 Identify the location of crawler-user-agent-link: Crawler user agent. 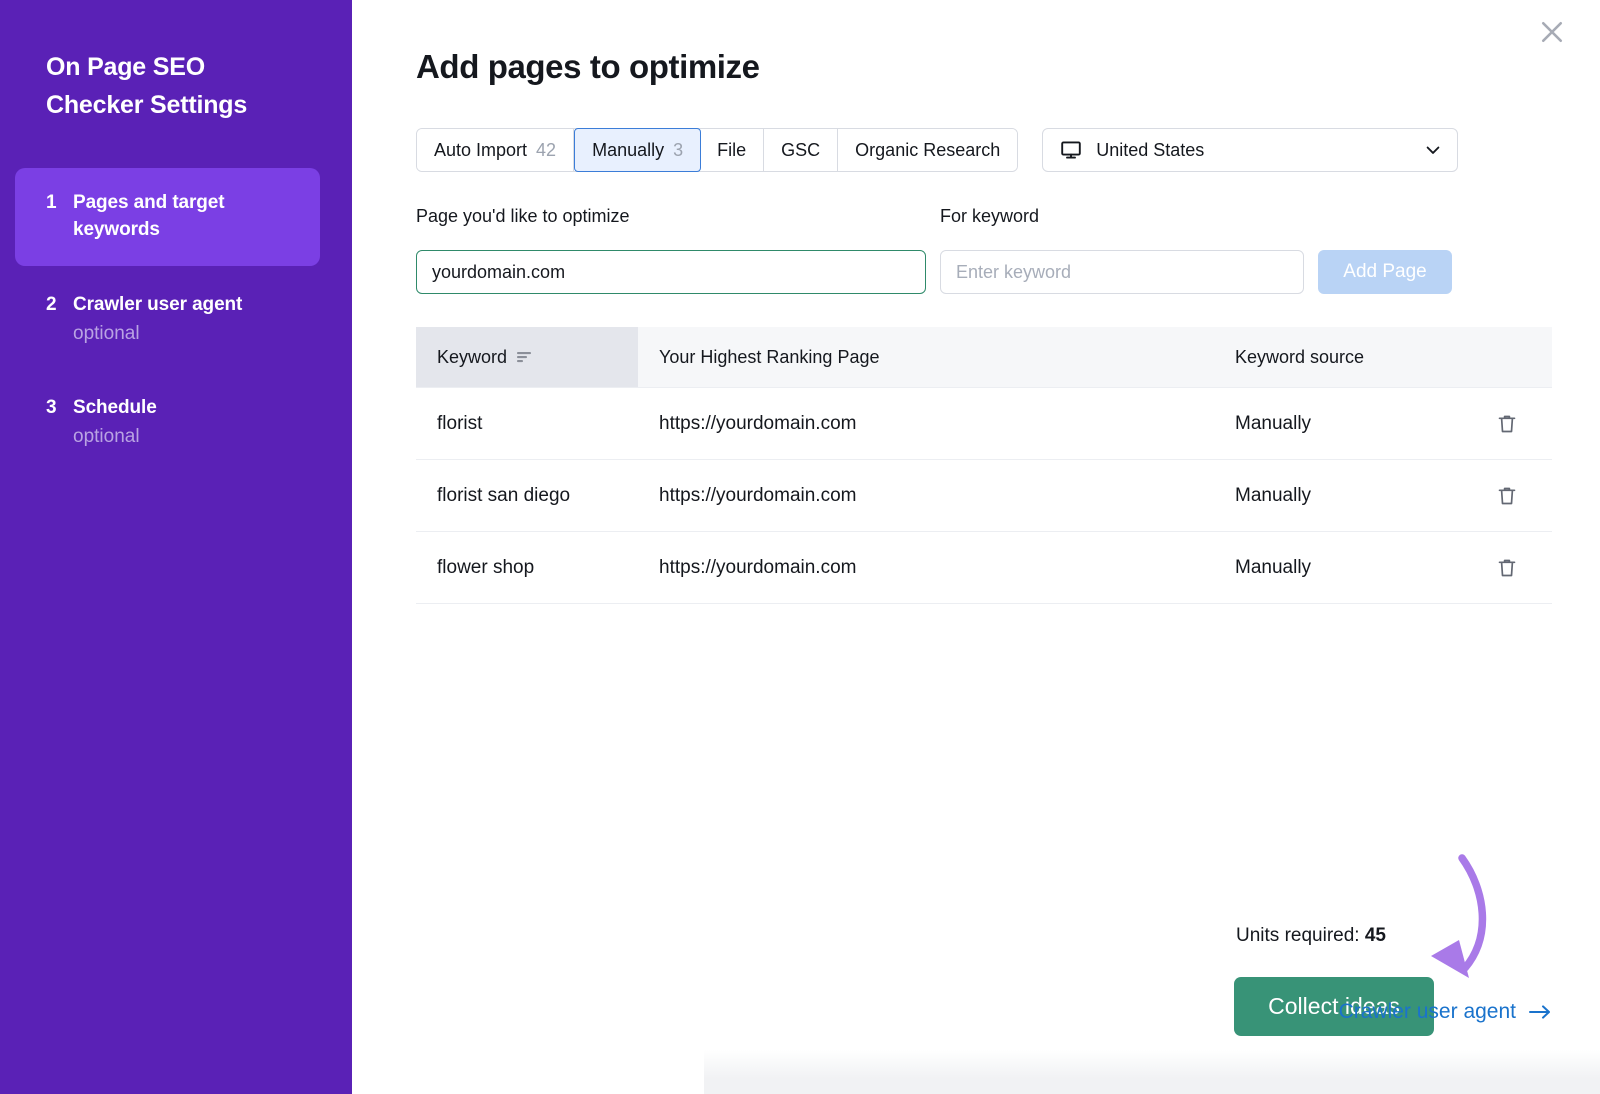
(1445, 1012).